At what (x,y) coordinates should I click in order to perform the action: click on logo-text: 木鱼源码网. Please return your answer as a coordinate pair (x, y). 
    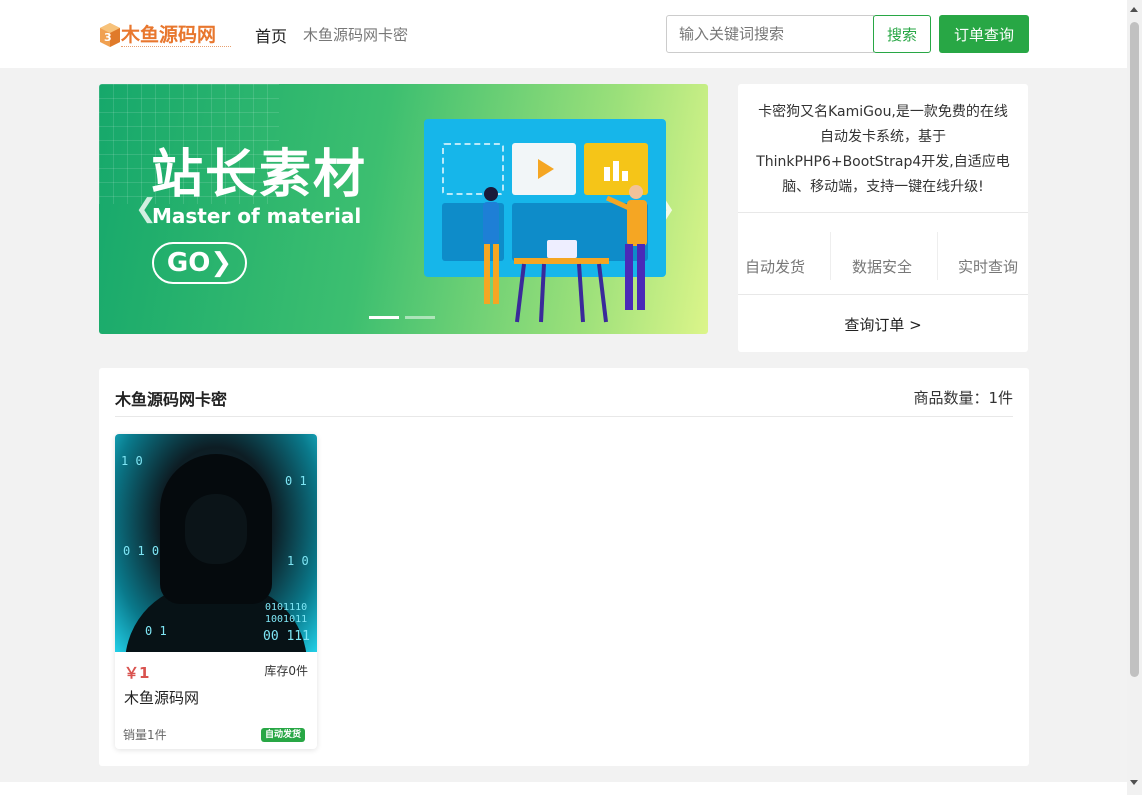
    Looking at the image, I should click on (169, 35).